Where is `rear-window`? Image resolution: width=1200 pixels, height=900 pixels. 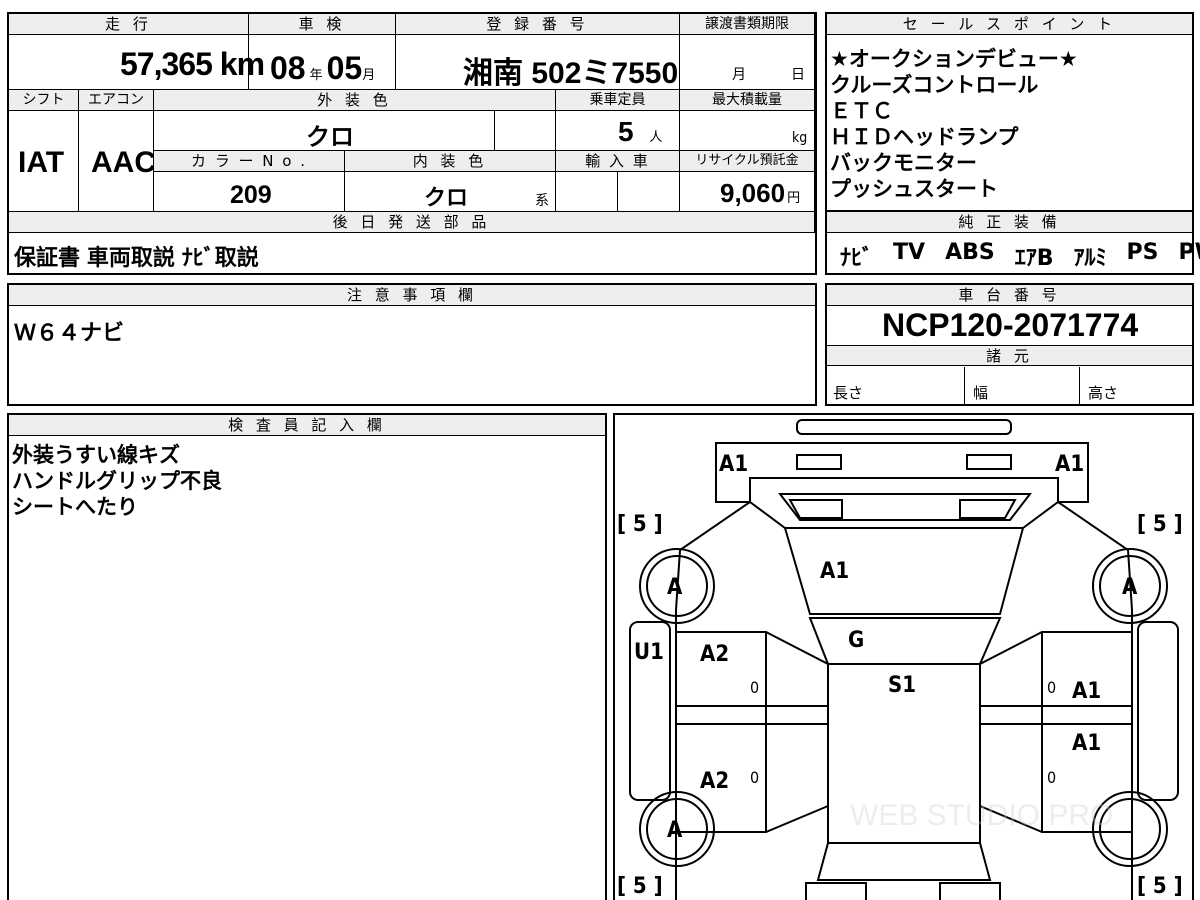 rear-window is located at coordinates (904, 861).